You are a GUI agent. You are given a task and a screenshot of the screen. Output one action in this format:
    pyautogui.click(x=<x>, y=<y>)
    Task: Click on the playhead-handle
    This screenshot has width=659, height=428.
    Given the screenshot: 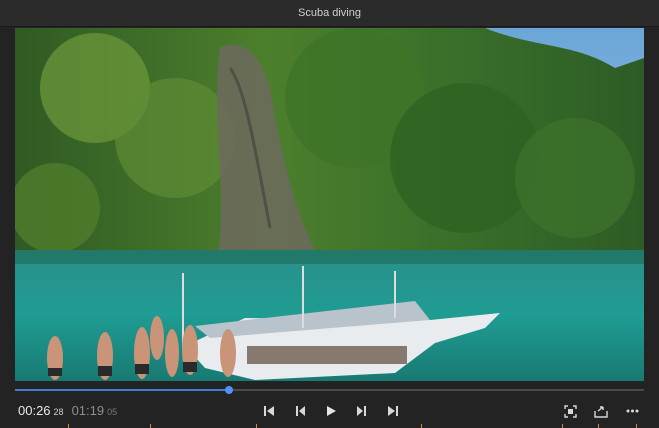 What is the action you would take?
    pyautogui.click(x=228, y=390)
    